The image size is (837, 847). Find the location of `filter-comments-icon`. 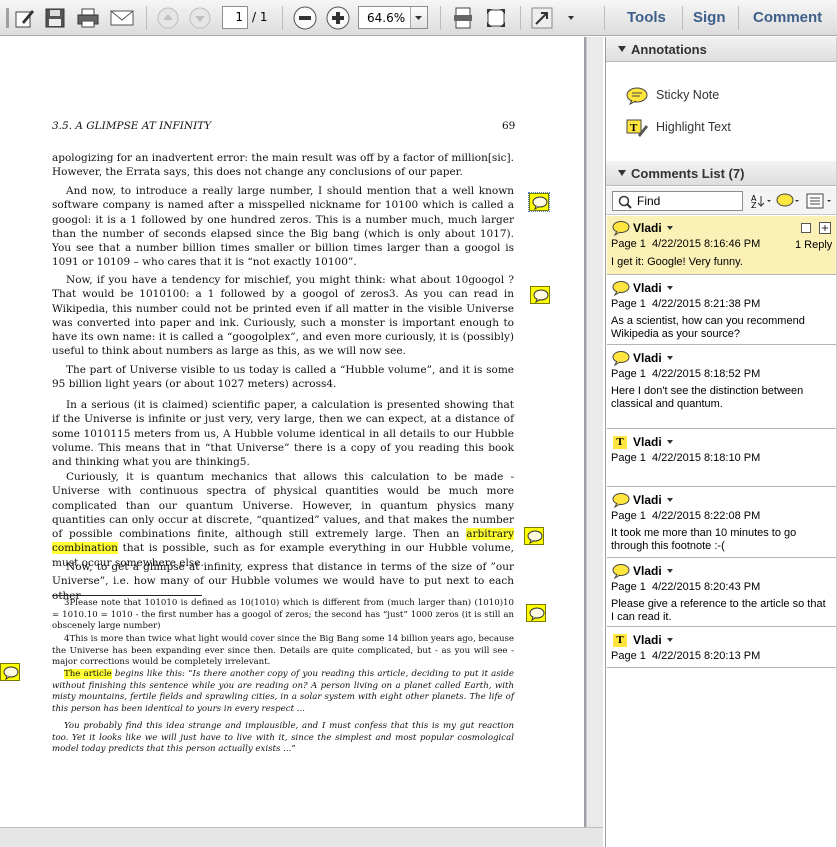

filter-comments-icon is located at coordinates (788, 201).